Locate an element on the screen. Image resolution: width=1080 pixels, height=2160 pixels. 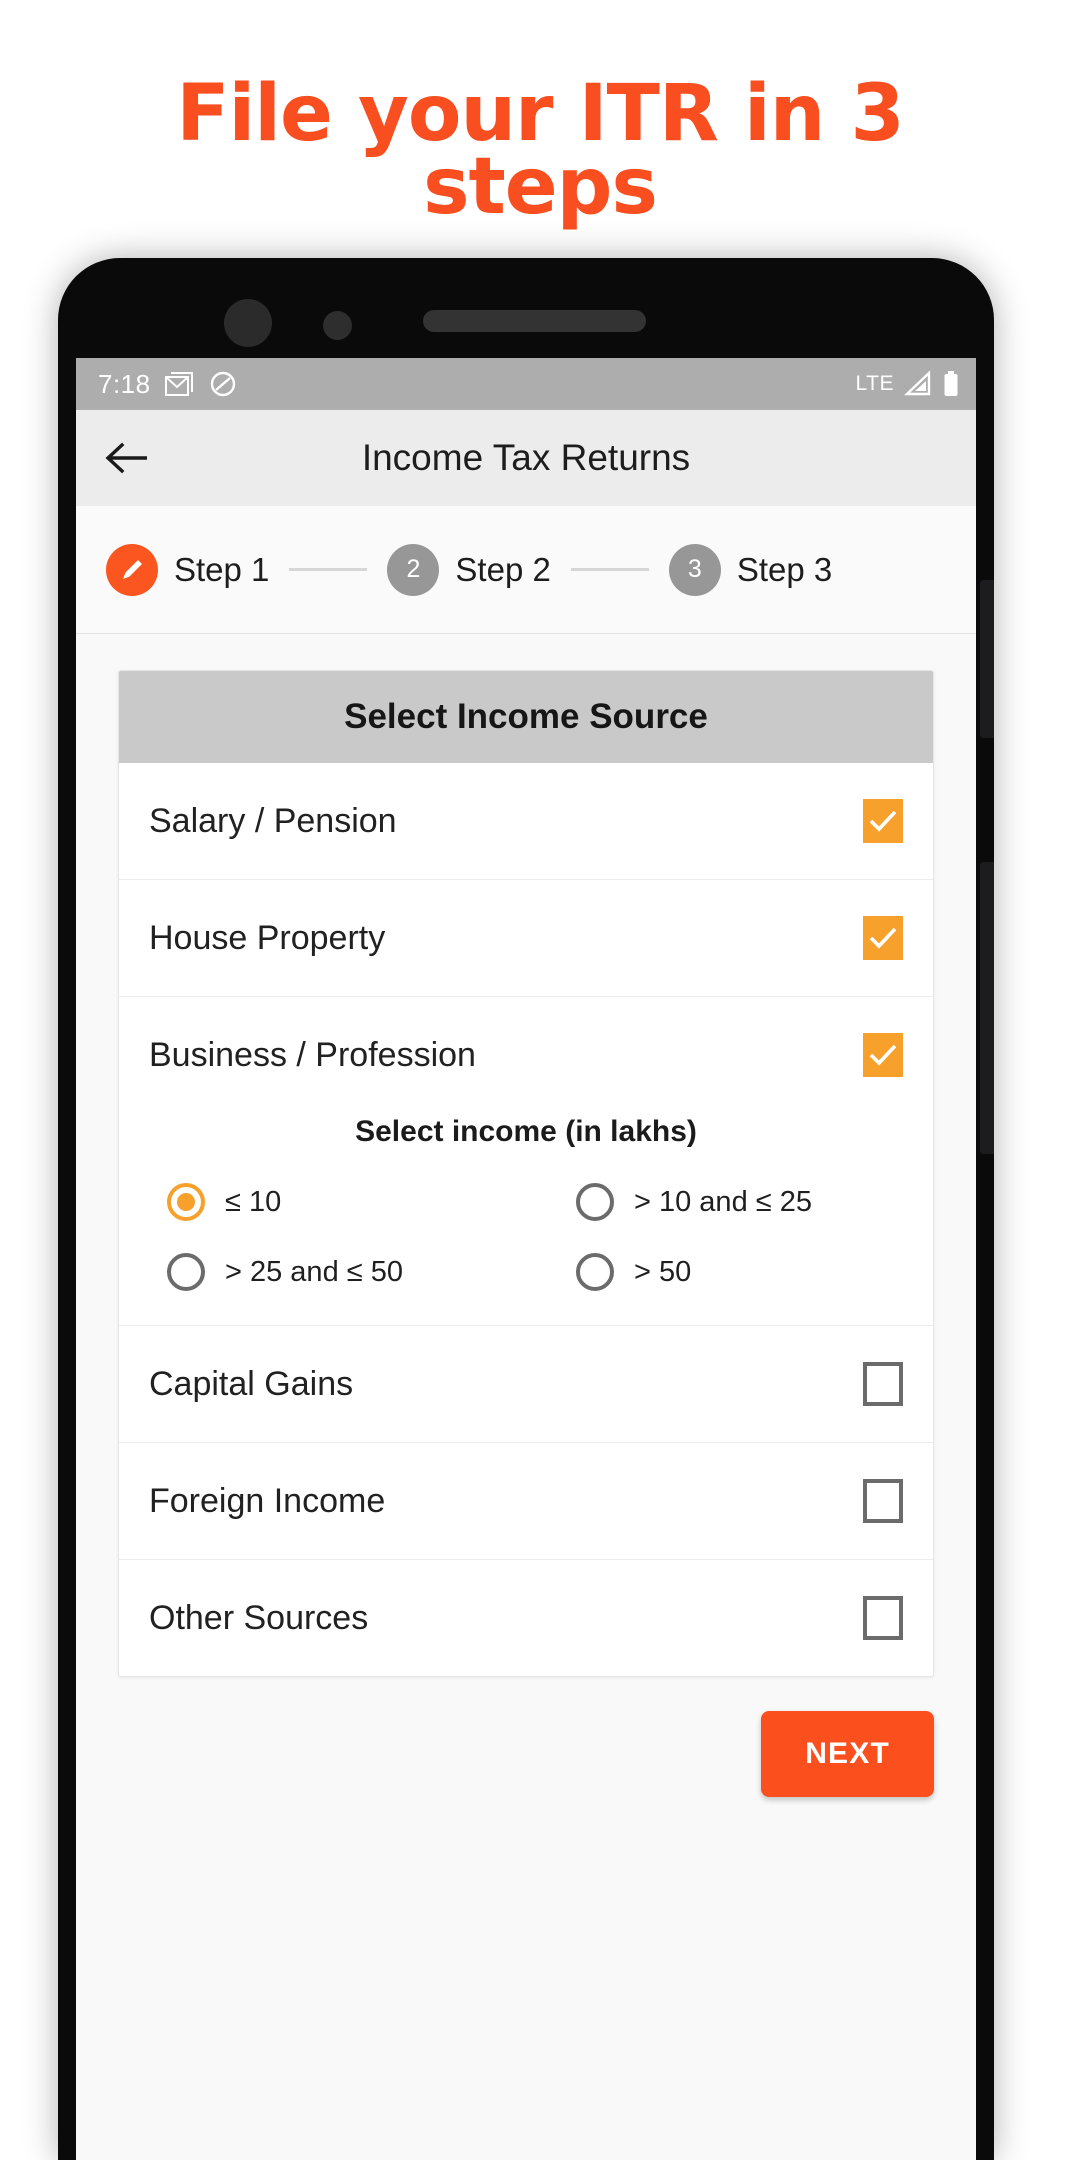
phone-top-bezel is located at coordinates (526, 308).